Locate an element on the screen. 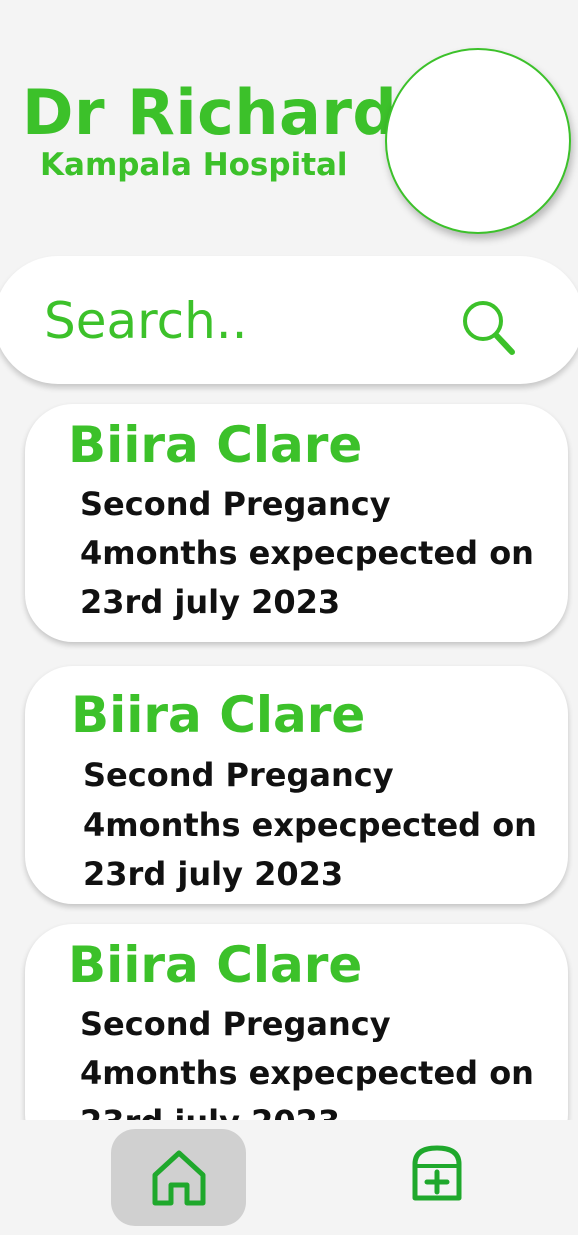 Image resolution: width=578 pixels, height=1235 pixels. hospital-name: Kampala Hospital is located at coordinates (194, 165).